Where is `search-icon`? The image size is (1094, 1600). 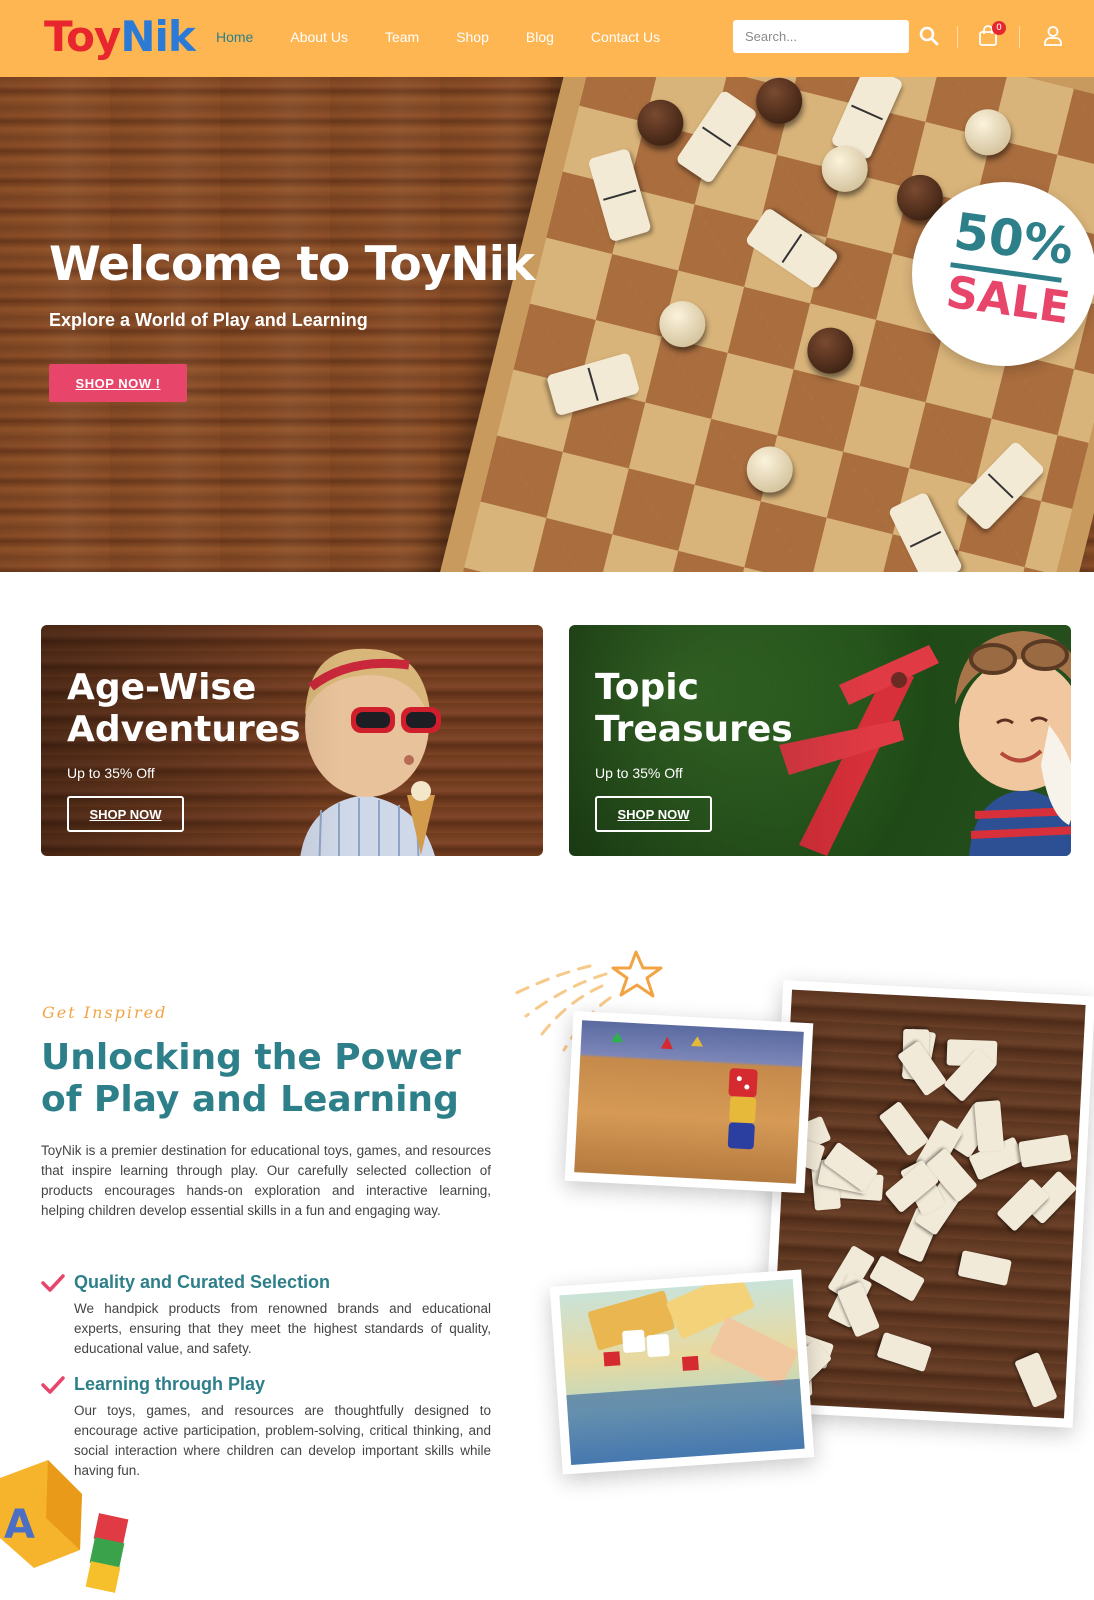 search-icon is located at coordinates (929, 36).